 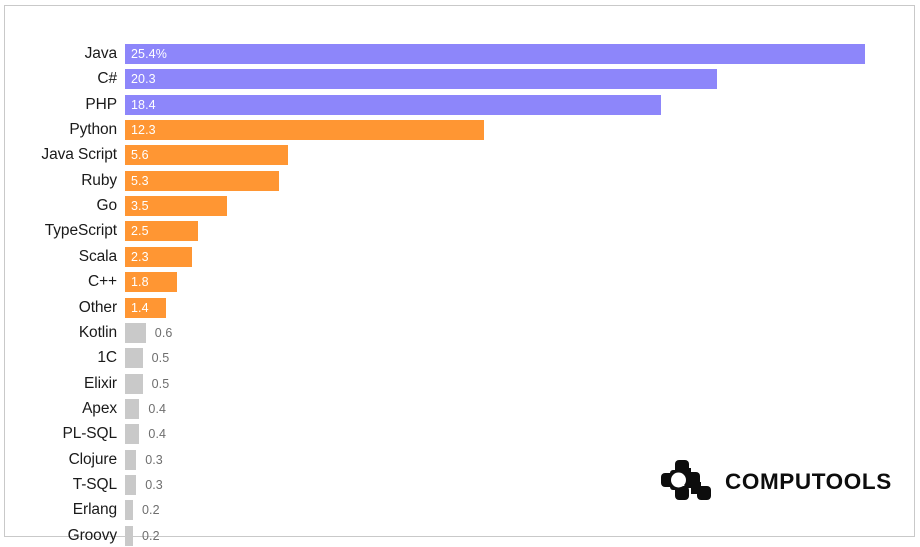 I want to click on chart-row: C# 20.3, so click(x=459, y=79).